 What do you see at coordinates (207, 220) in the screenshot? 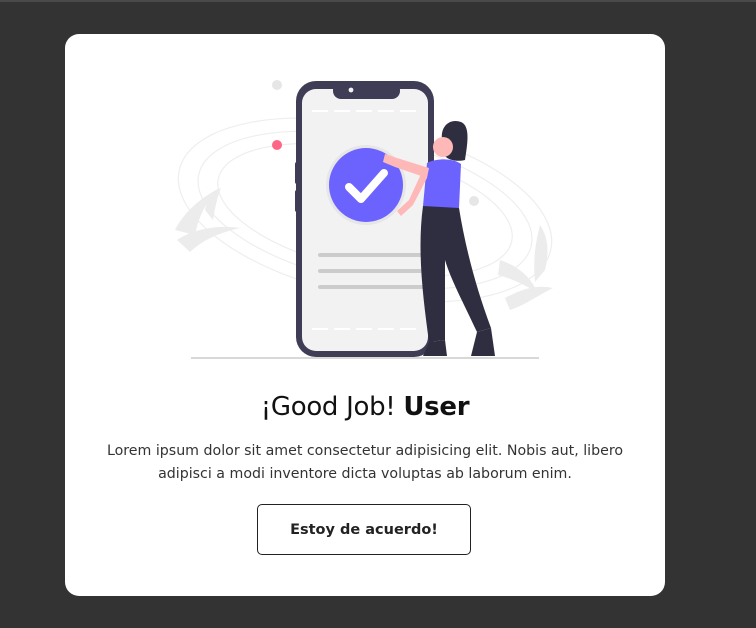
I see `leaf-left-icon` at bounding box center [207, 220].